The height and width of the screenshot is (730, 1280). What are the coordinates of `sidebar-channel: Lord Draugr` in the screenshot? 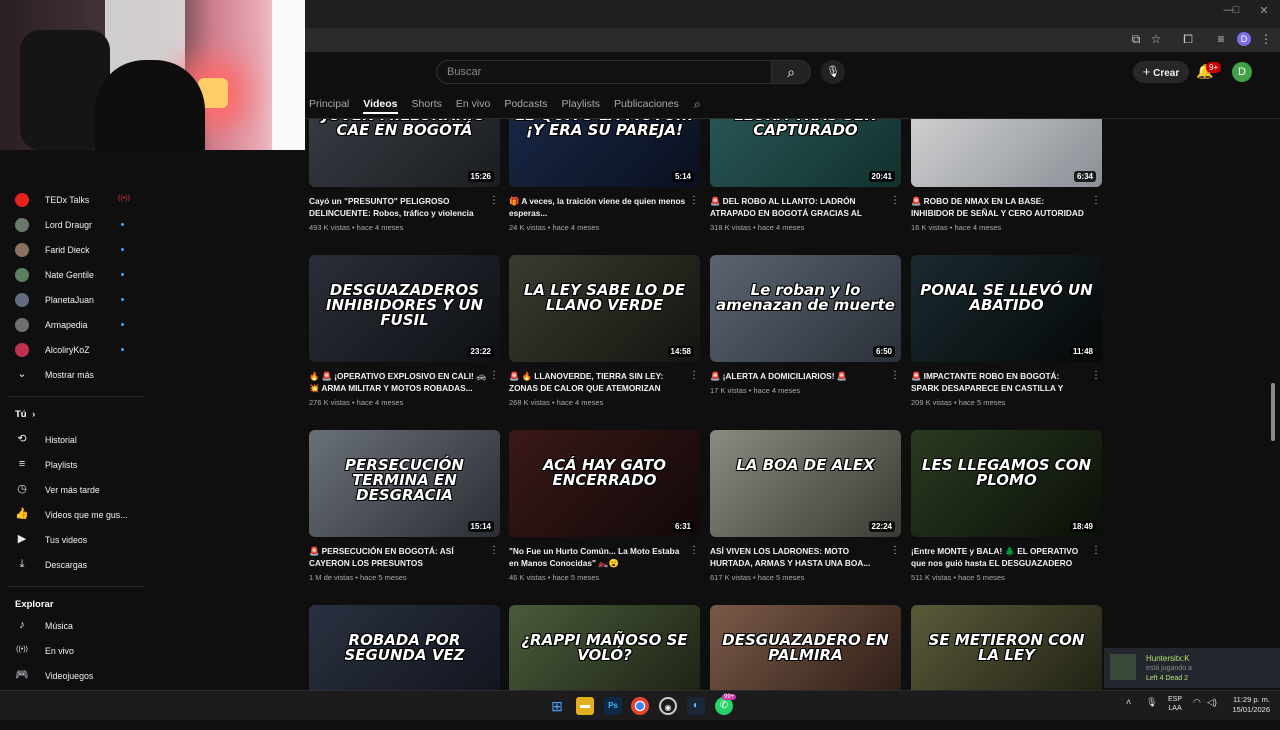 It's located at (72, 225).